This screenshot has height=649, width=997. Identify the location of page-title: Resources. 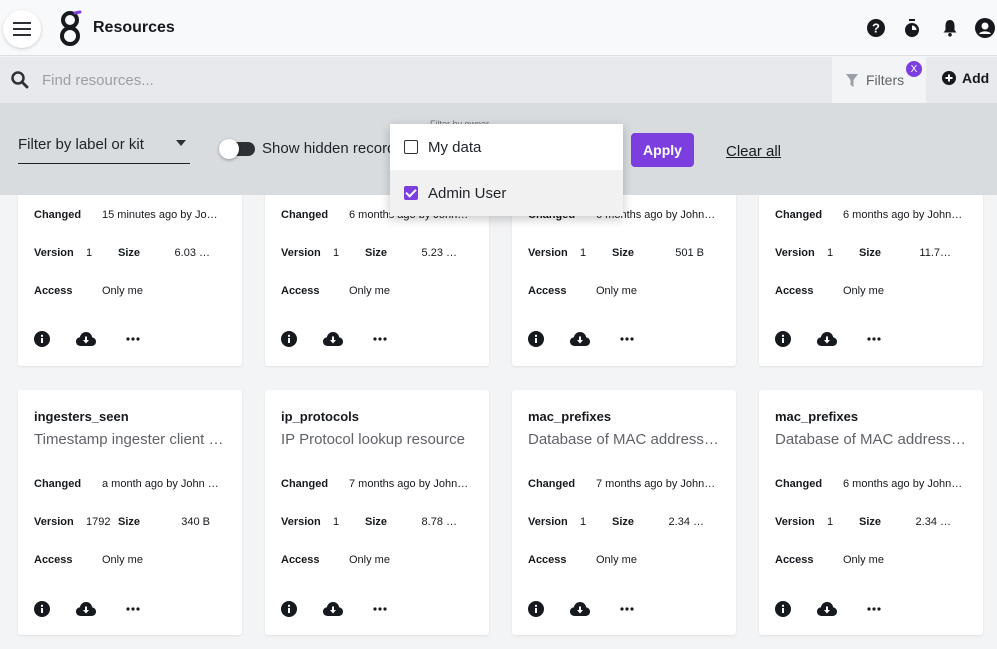
(134, 27).